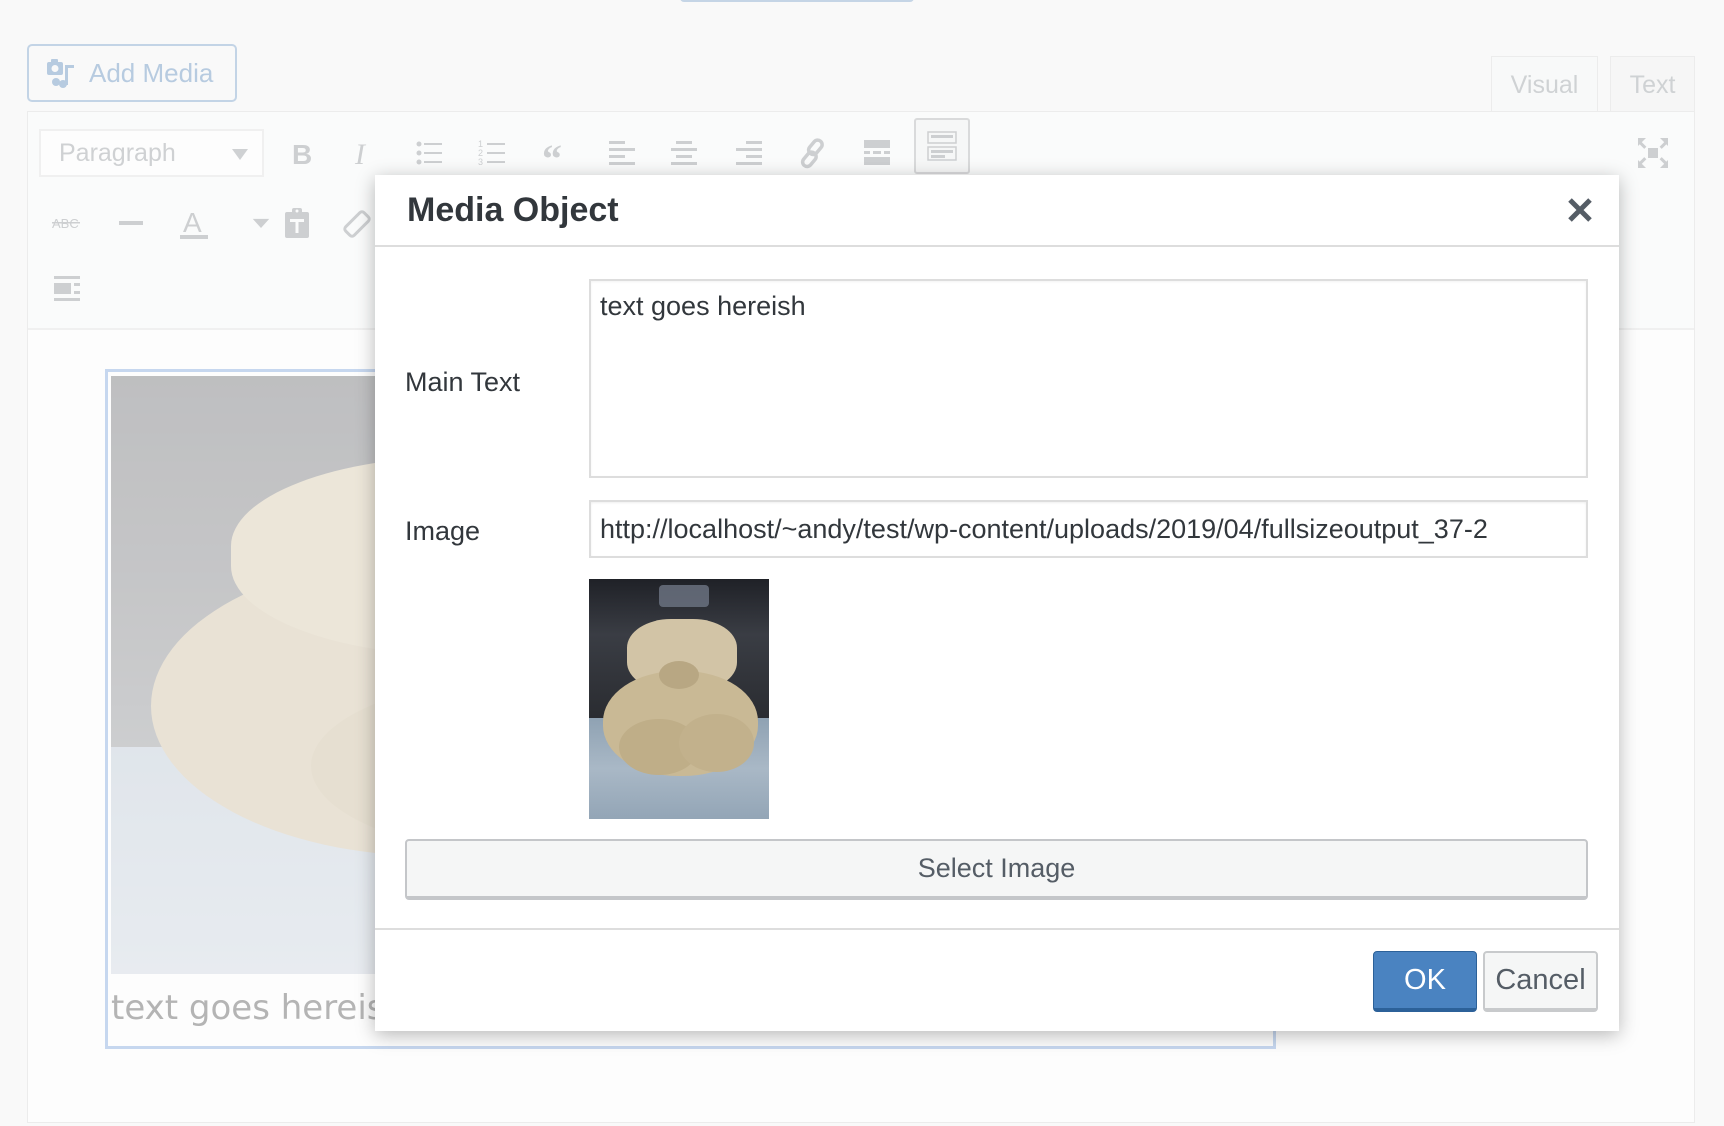  I want to click on main-text-textarea: text goes hereish, so click(1088, 378).